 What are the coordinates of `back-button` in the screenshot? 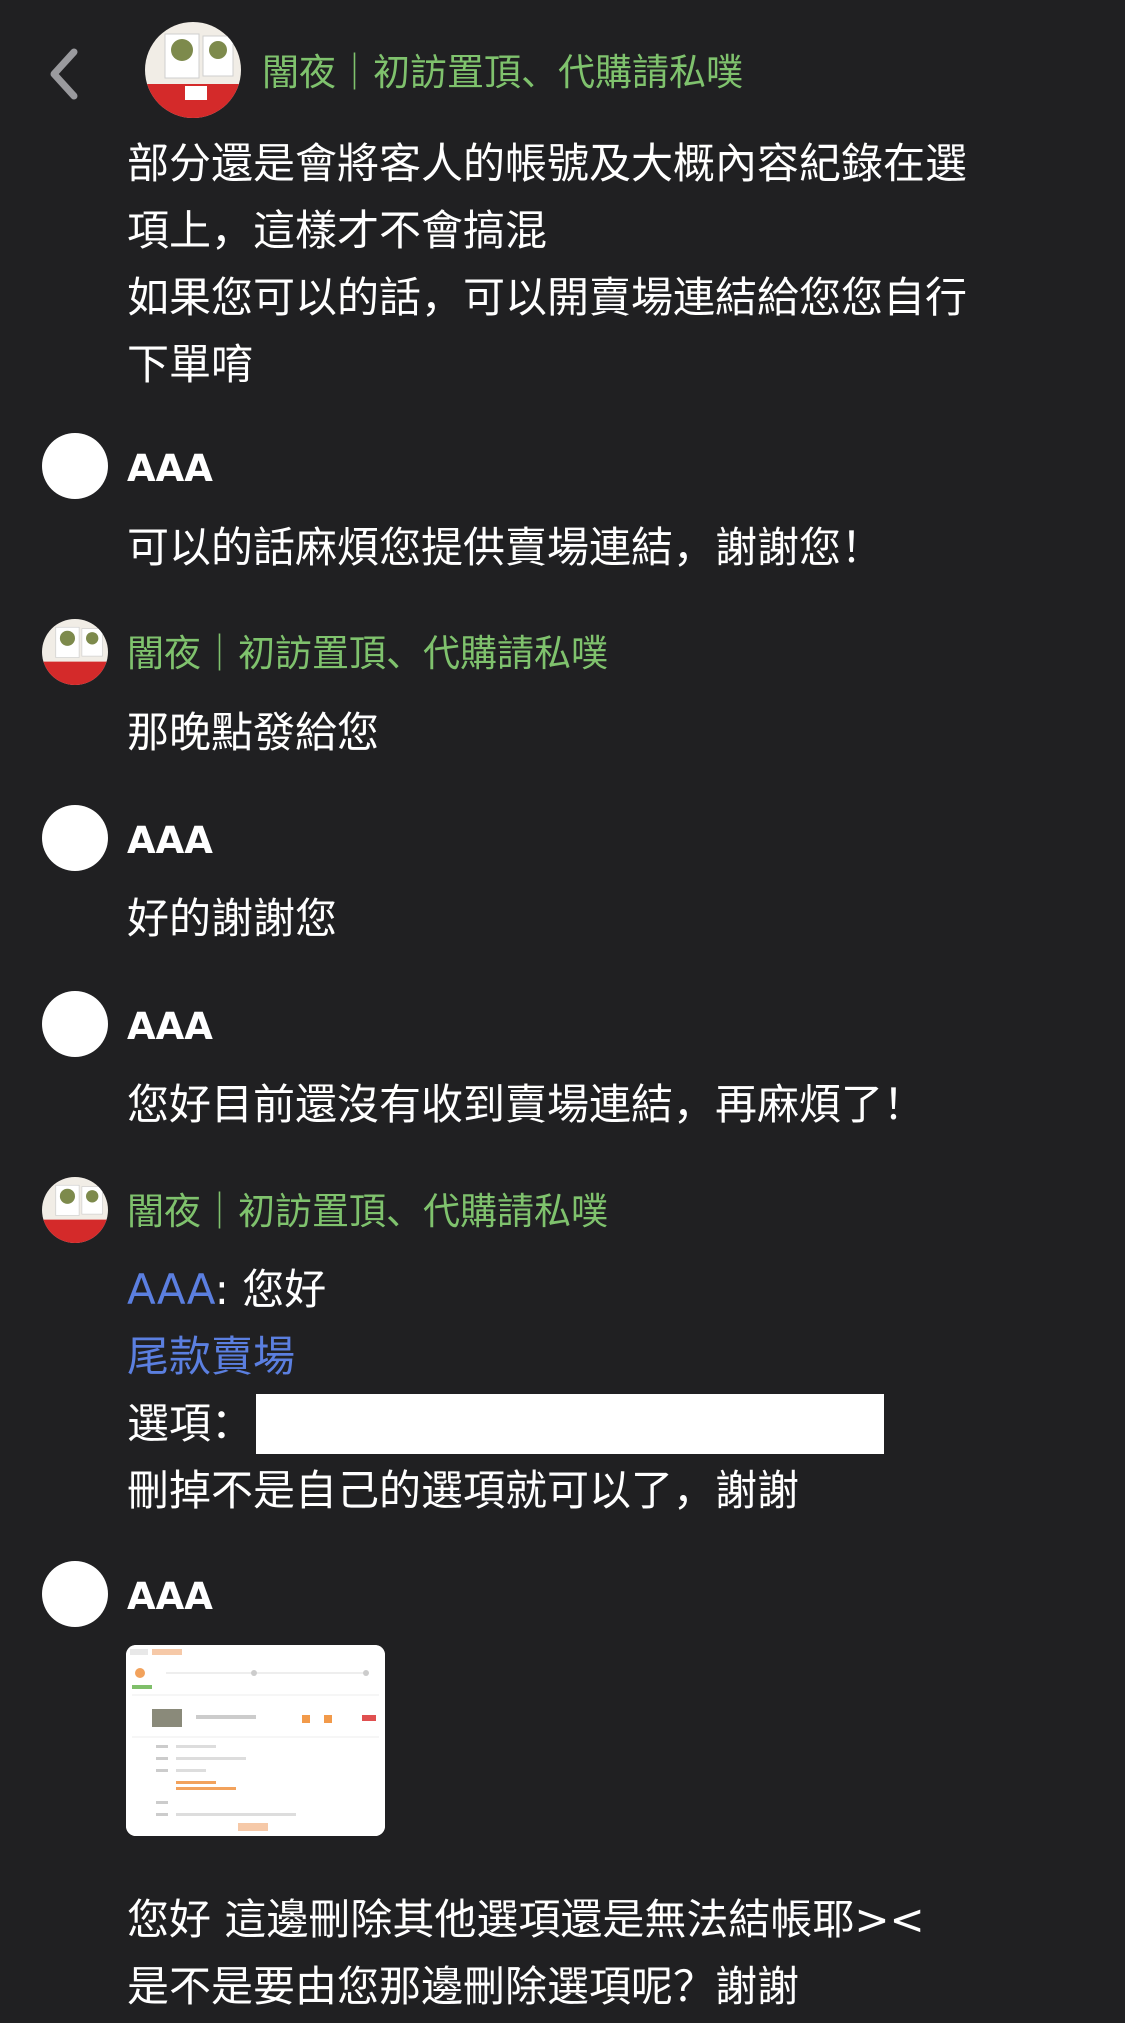 It's located at (63, 74).